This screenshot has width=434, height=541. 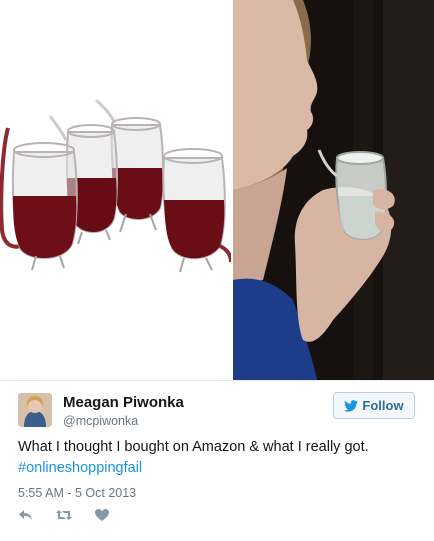 I want to click on heart-icon, so click(x=102, y=515).